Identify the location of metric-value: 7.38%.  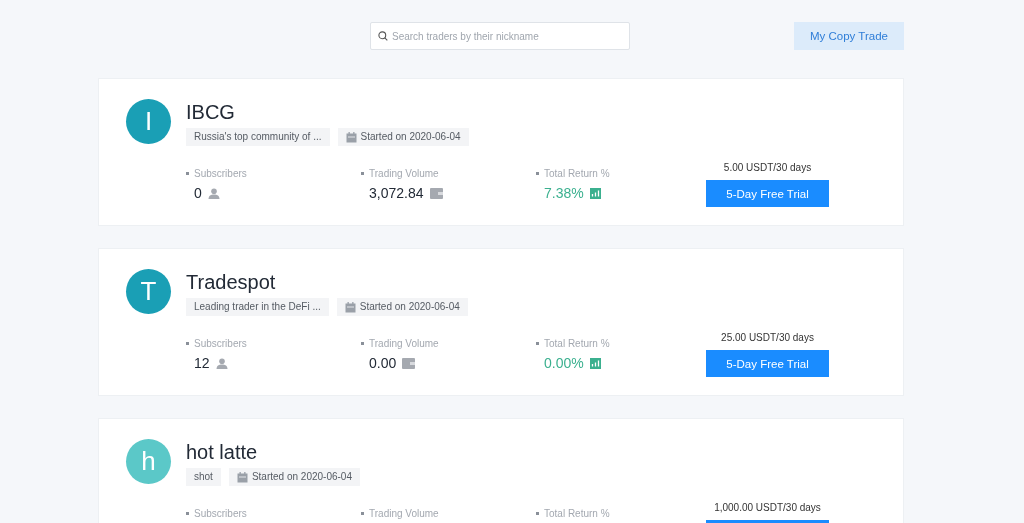
(564, 193).